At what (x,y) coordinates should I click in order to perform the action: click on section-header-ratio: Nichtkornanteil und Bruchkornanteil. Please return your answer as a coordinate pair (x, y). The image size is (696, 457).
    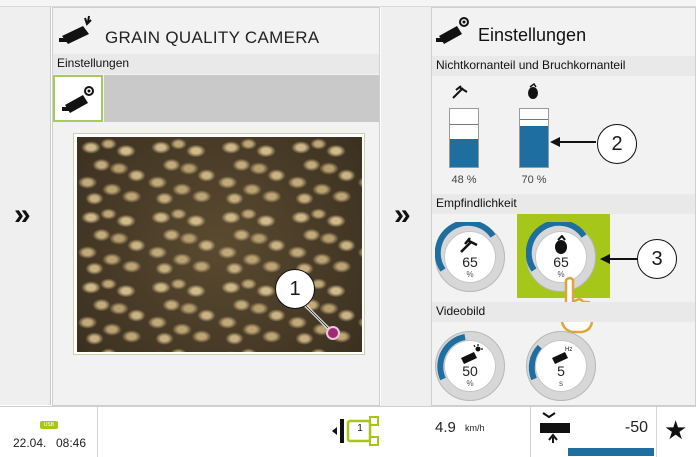
    Looking at the image, I should click on (563, 66).